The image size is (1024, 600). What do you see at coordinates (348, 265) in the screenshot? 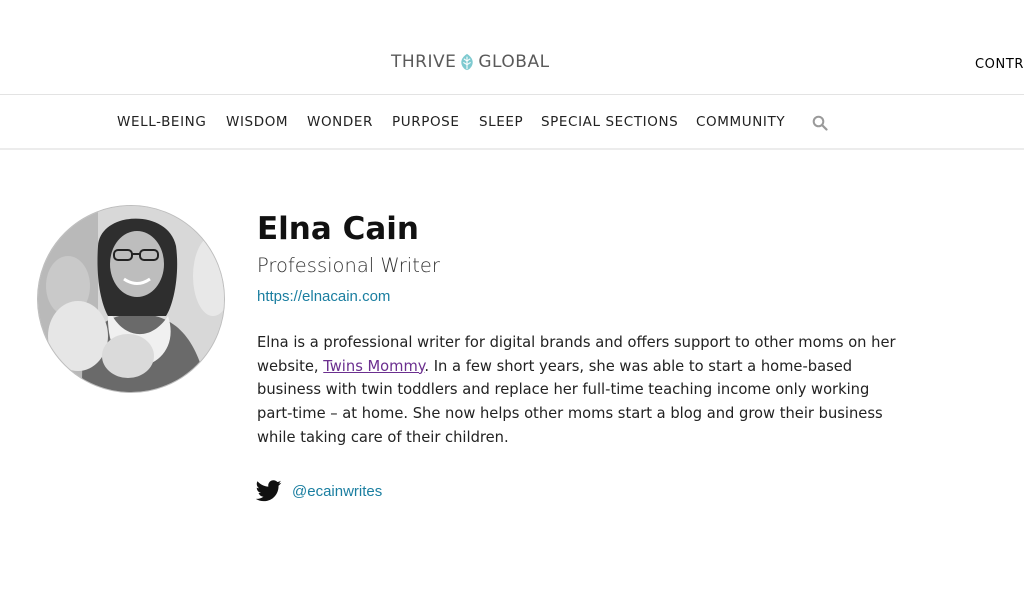
I see `author-title: Professional Writer` at bounding box center [348, 265].